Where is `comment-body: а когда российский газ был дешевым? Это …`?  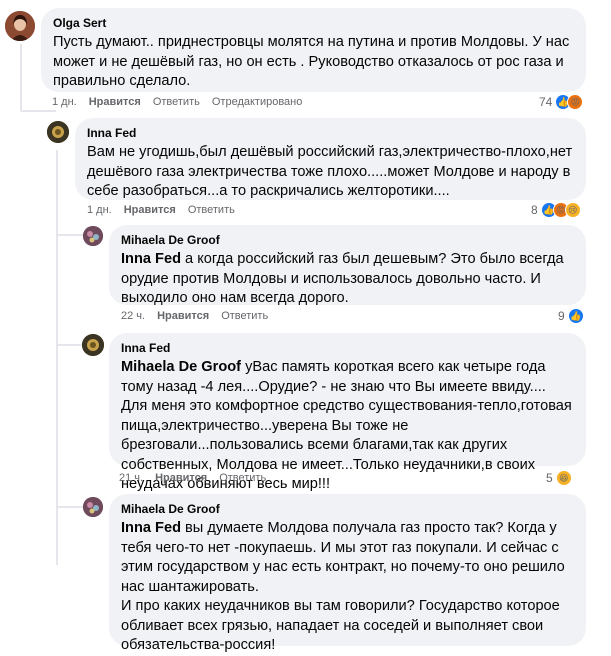
comment-body: а когда российский газ был дешевым? Это … is located at coordinates (342, 278).